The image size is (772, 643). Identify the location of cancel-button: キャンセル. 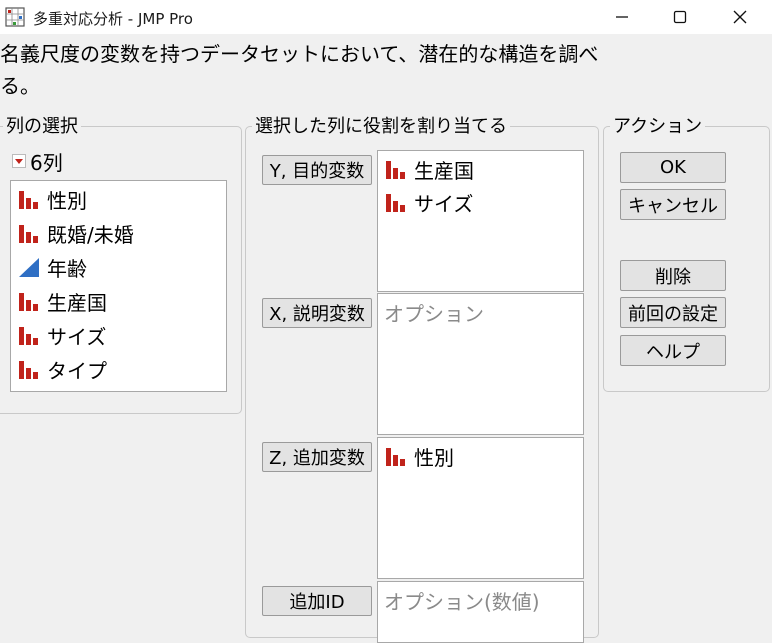
(673, 204).